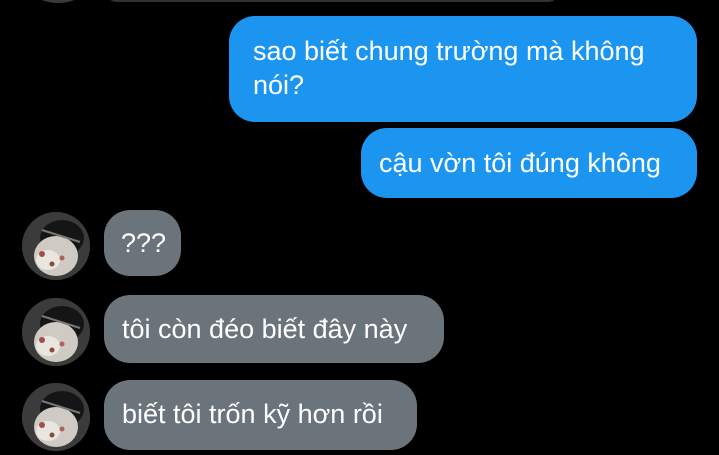 Image resolution: width=719 pixels, height=455 pixels. I want to click on message-text-line: biết tôi trốn kỹ hơn rồi, so click(252, 414).